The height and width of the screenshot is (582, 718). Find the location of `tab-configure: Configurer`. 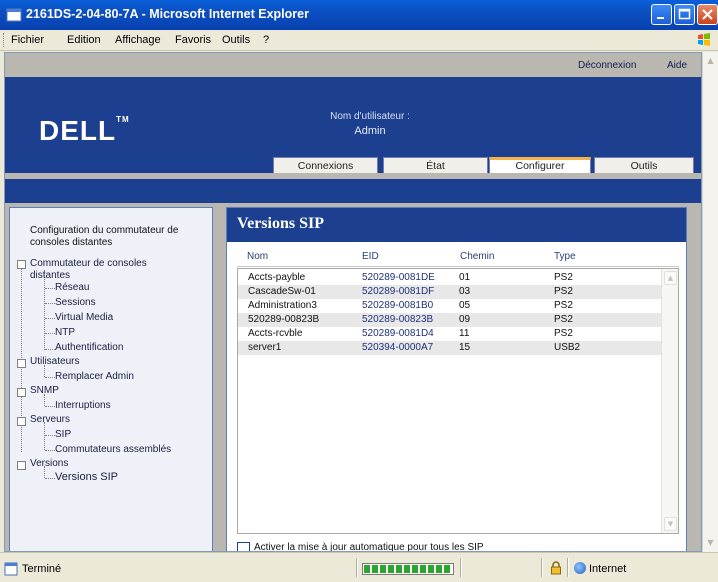

tab-configure: Configurer is located at coordinates (540, 165).